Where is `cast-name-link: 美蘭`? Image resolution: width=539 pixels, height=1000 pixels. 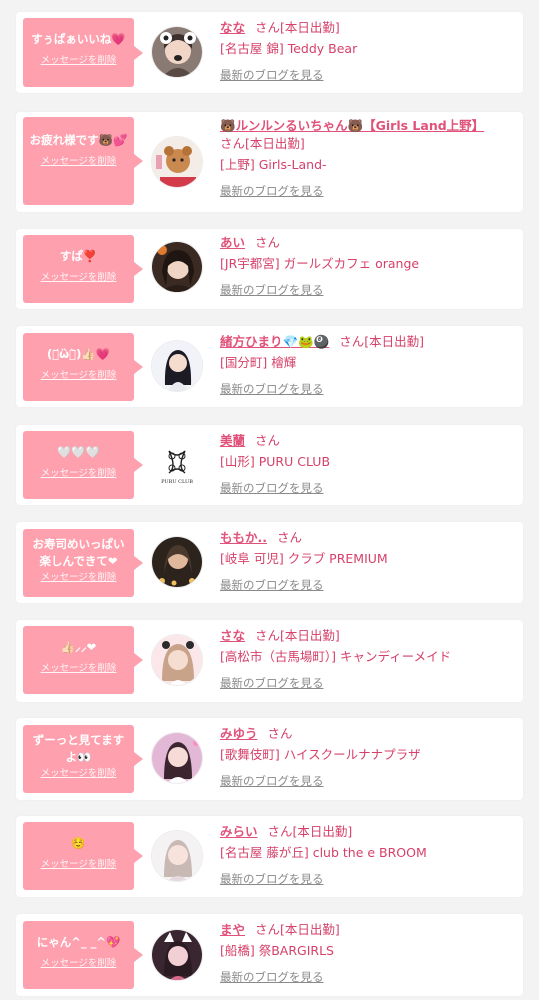
cast-name-link: 美蘭 is located at coordinates (232, 440).